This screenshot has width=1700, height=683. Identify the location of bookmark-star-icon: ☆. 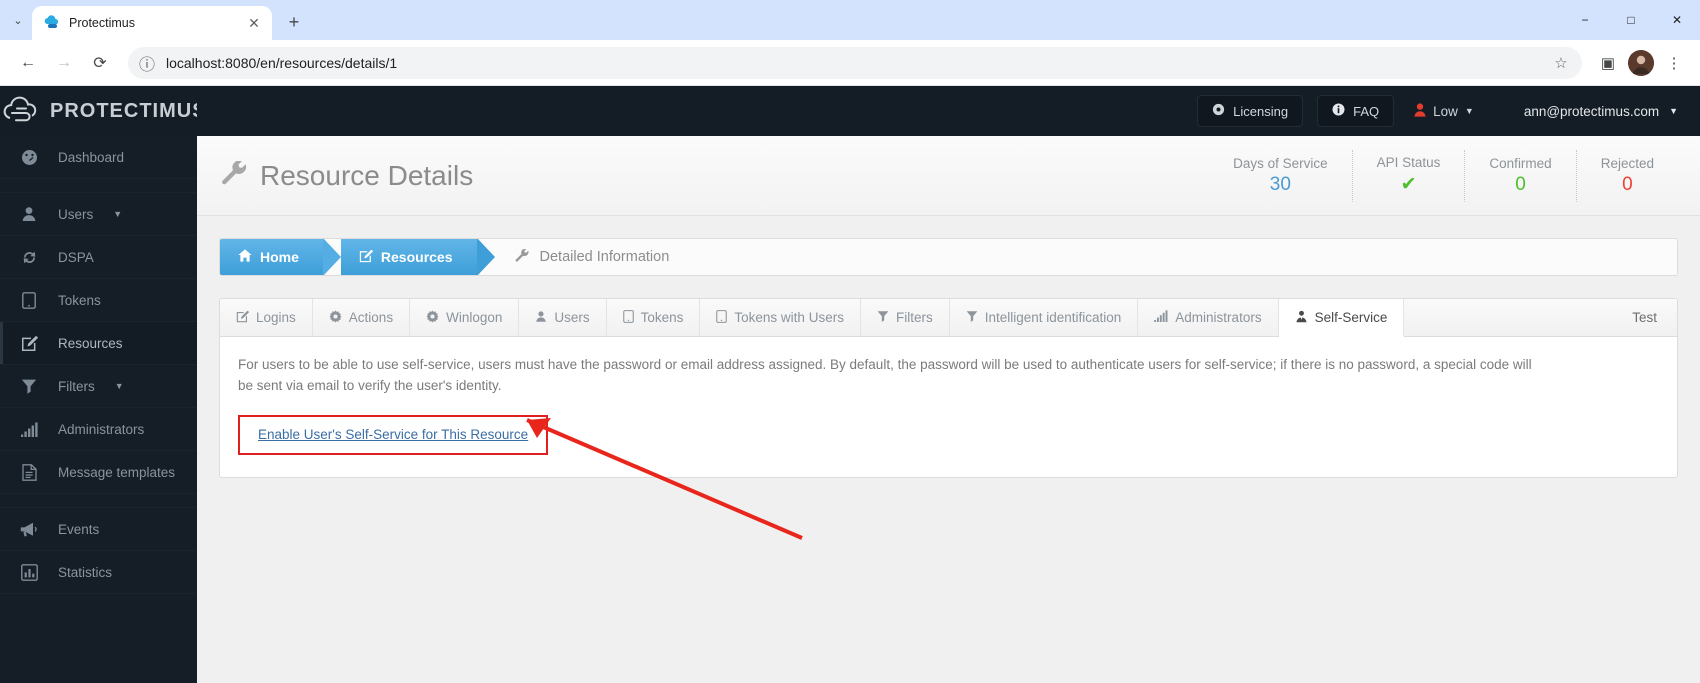
(1561, 63).